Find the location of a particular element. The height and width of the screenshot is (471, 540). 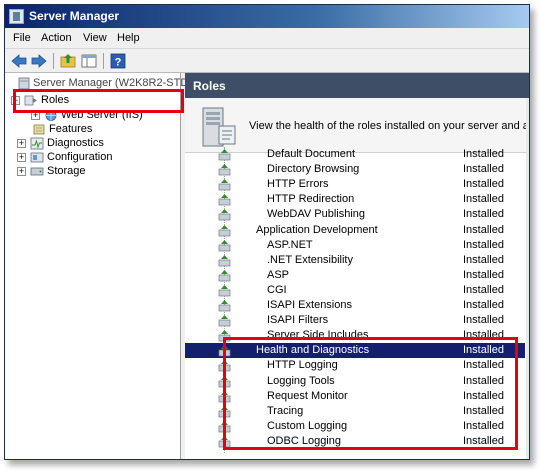

role-service-name: ISAPI Extensions is located at coordinates (309, 305).